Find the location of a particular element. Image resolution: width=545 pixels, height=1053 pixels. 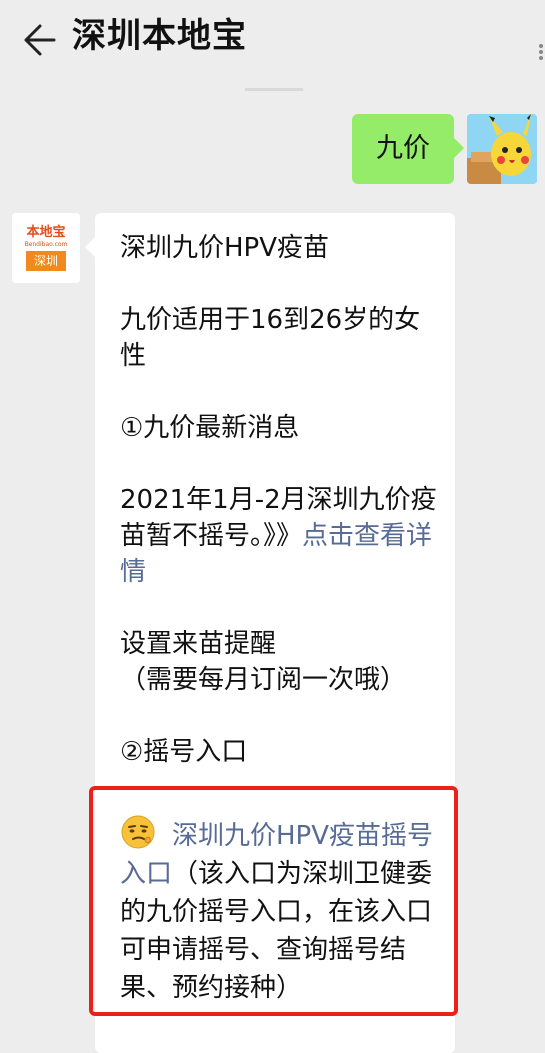

smirk-emoji-icon is located at coordinates (138, 832).